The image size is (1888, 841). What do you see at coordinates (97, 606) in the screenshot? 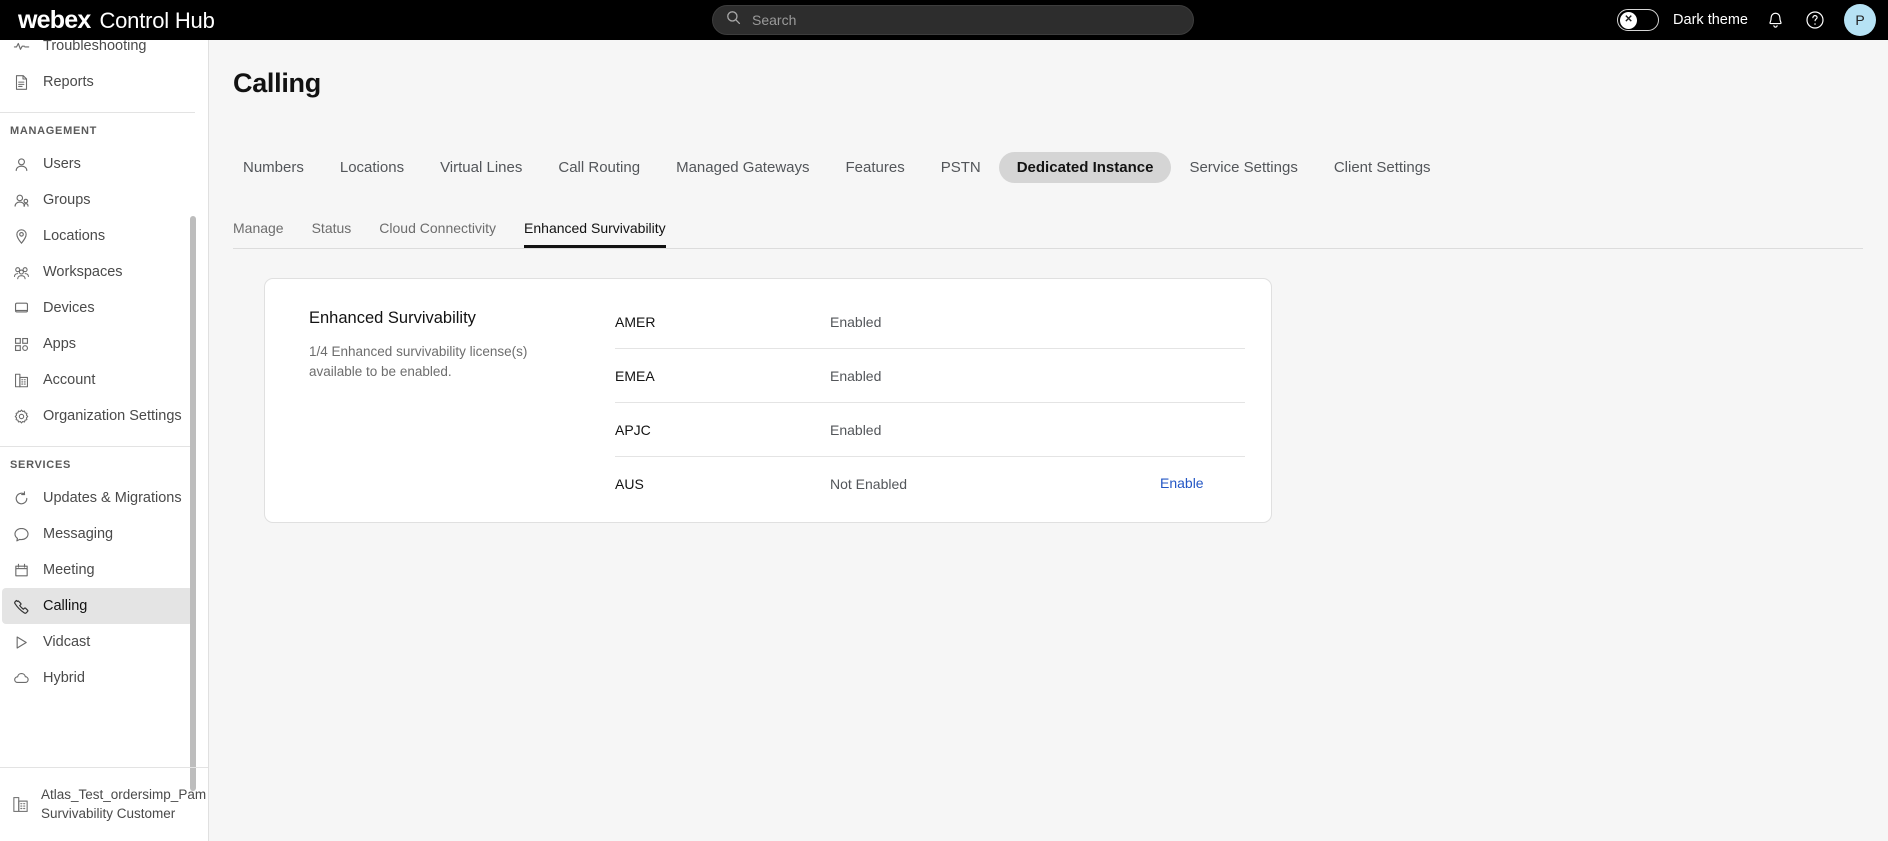
I see `sidebar-item-calling: Calling` at bounding box center [97, 606].